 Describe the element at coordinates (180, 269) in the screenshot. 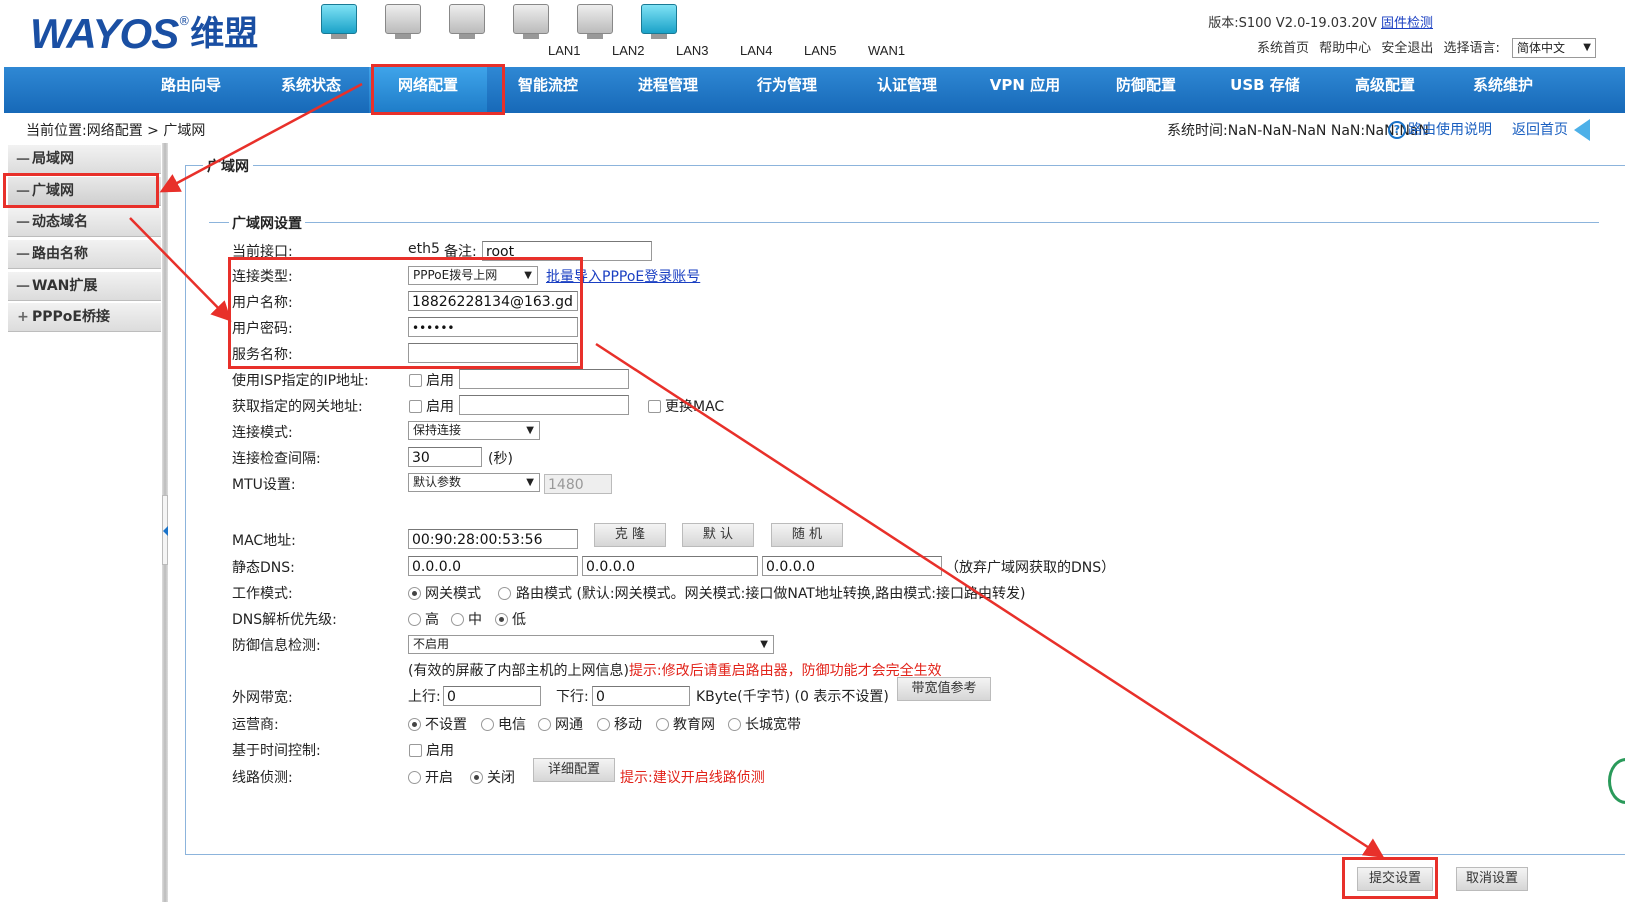

I see `arrow-sidebar-to-form` at that location.